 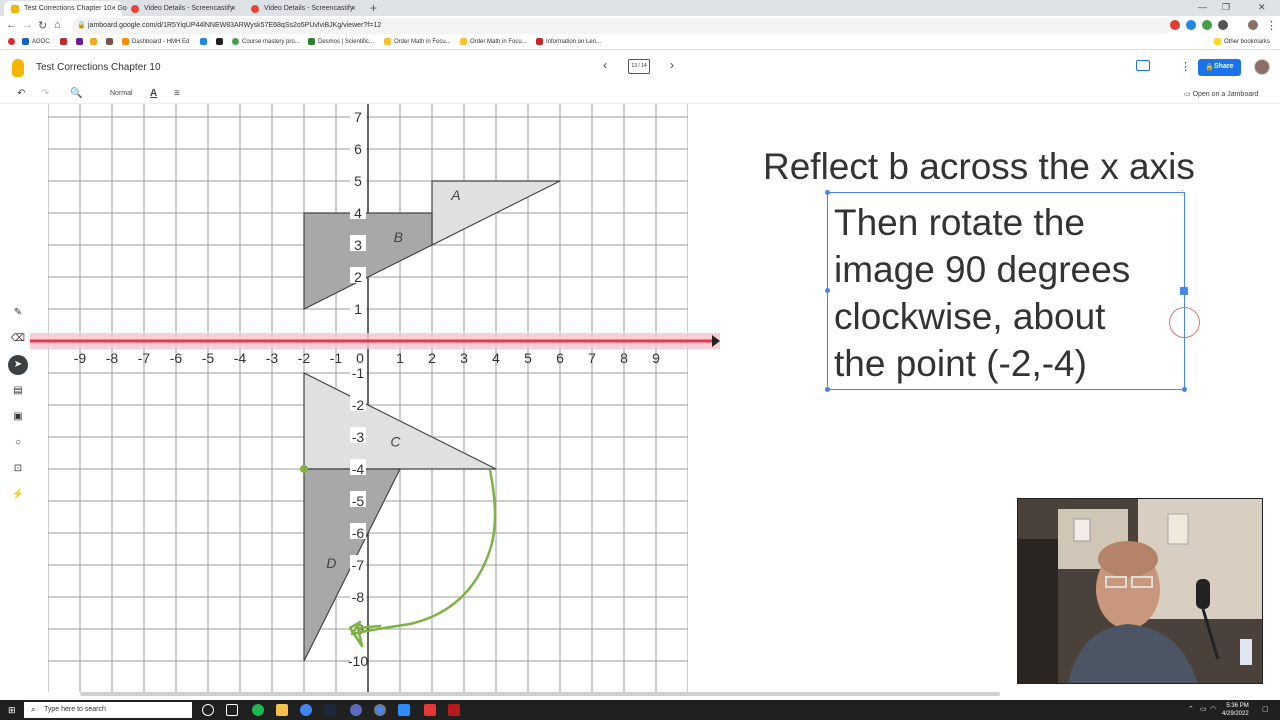 What do you see at coordinates (1235, 710) in the screenshot?
I see `system-clock: 5:36 PM 4/29/2022` at bounding box center [1235, 710].